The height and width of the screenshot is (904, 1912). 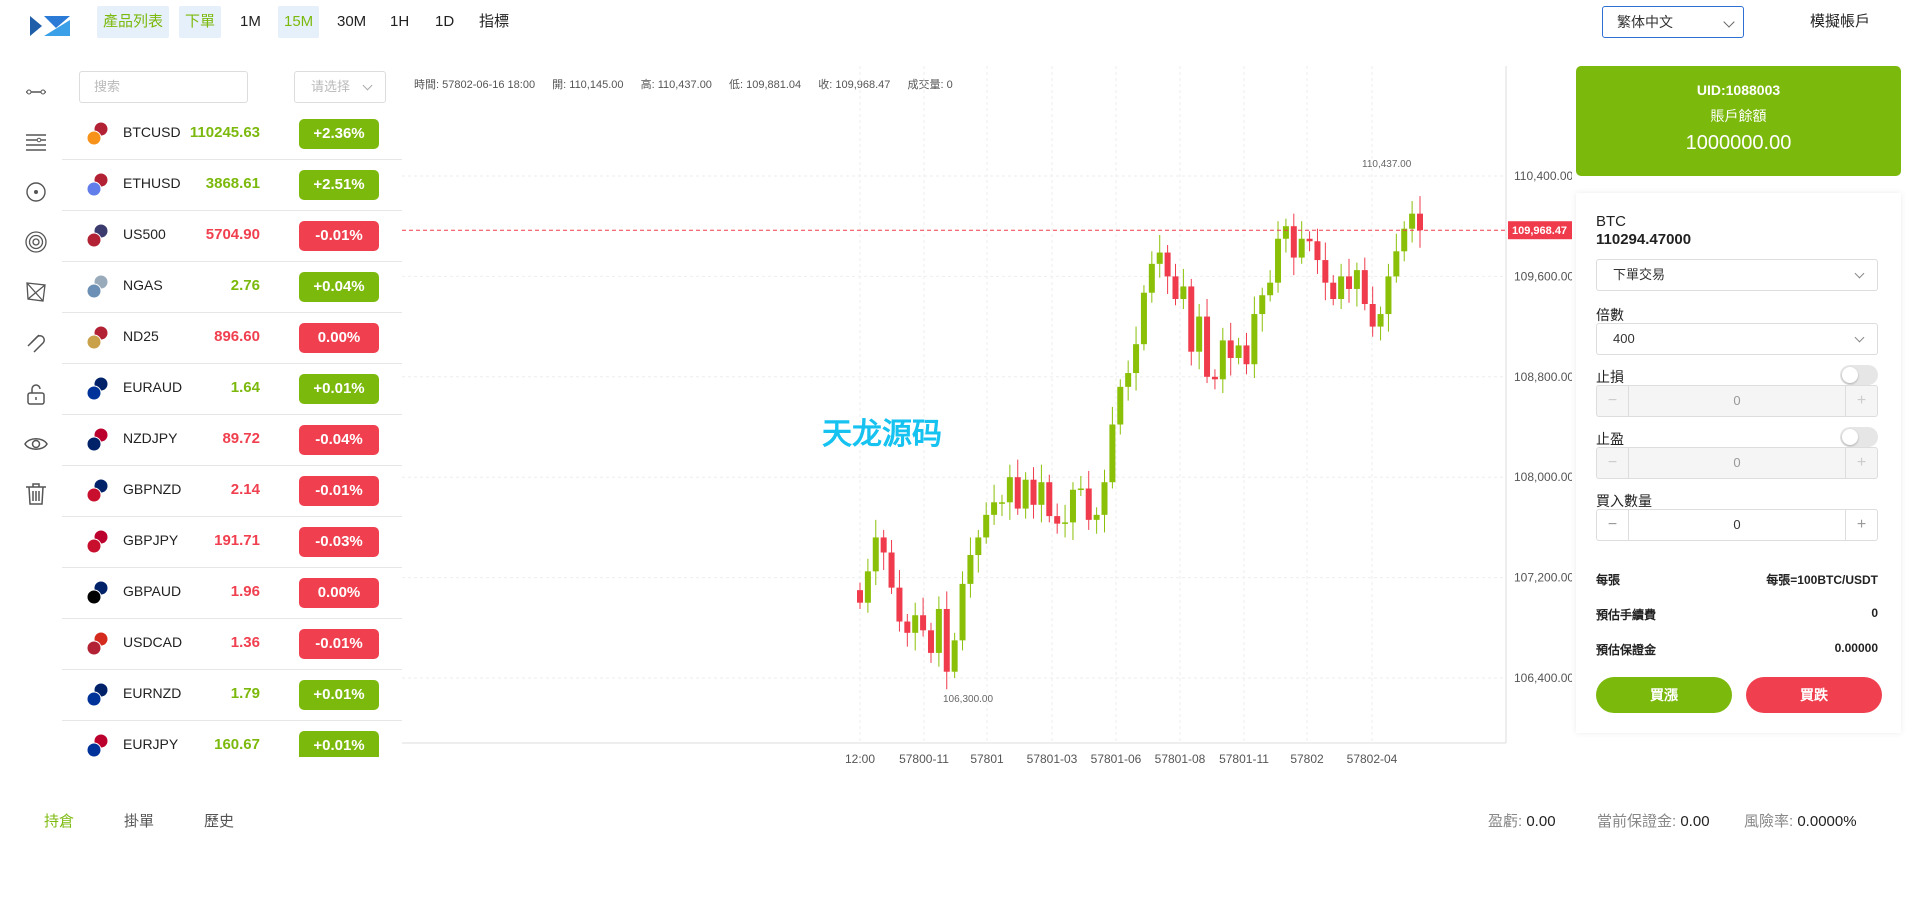 I want to click on product-row: ETHUSD 3868.61 +2.51%, so click(x=232, y=185).